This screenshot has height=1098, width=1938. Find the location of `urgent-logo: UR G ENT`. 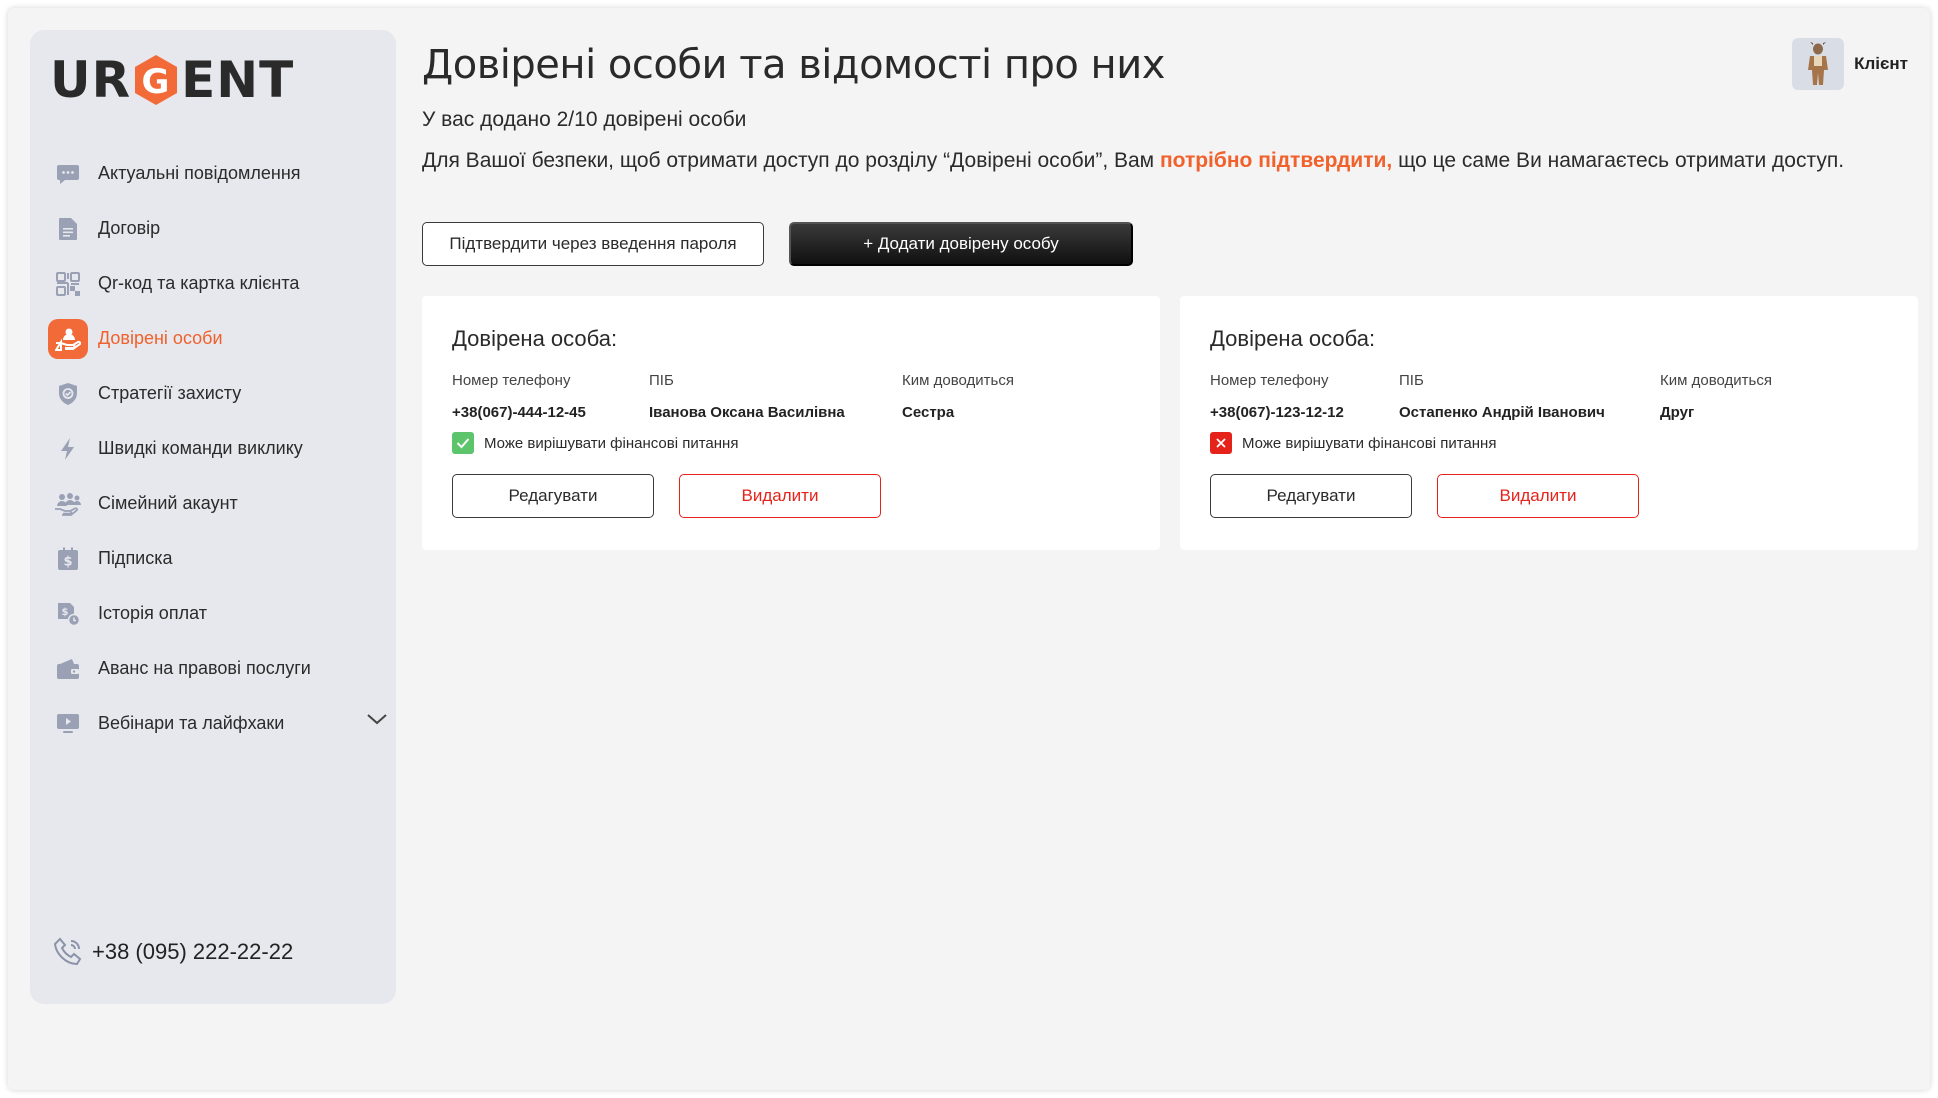

urgent-logo: UR G ENT is located at coordinates (172, 80).